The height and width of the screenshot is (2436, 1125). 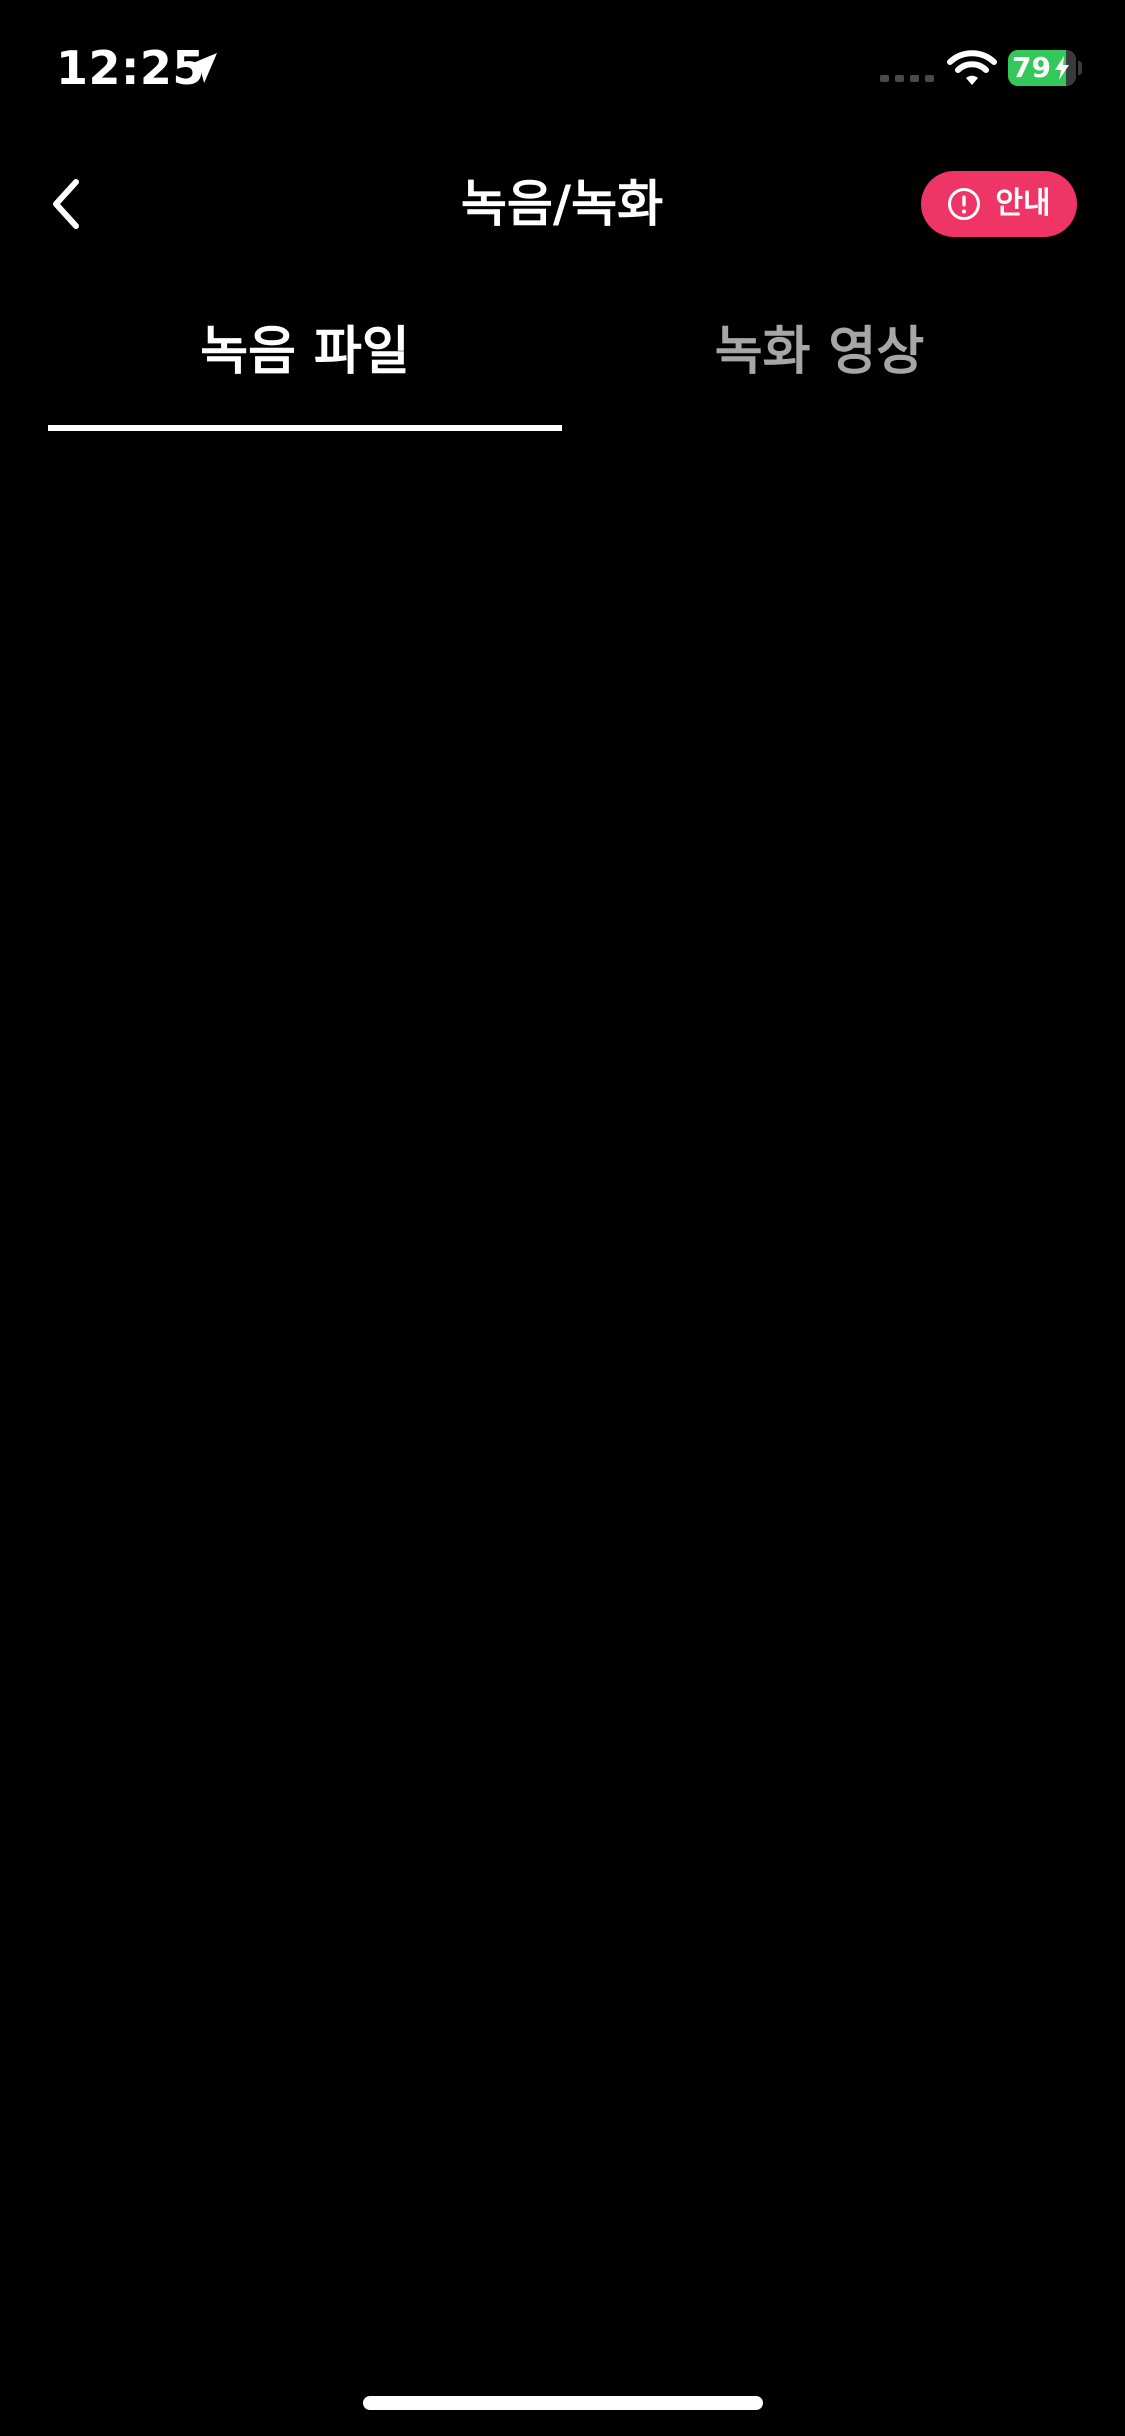 I want to click on info-button: 안내, so click(x=999, y=204).